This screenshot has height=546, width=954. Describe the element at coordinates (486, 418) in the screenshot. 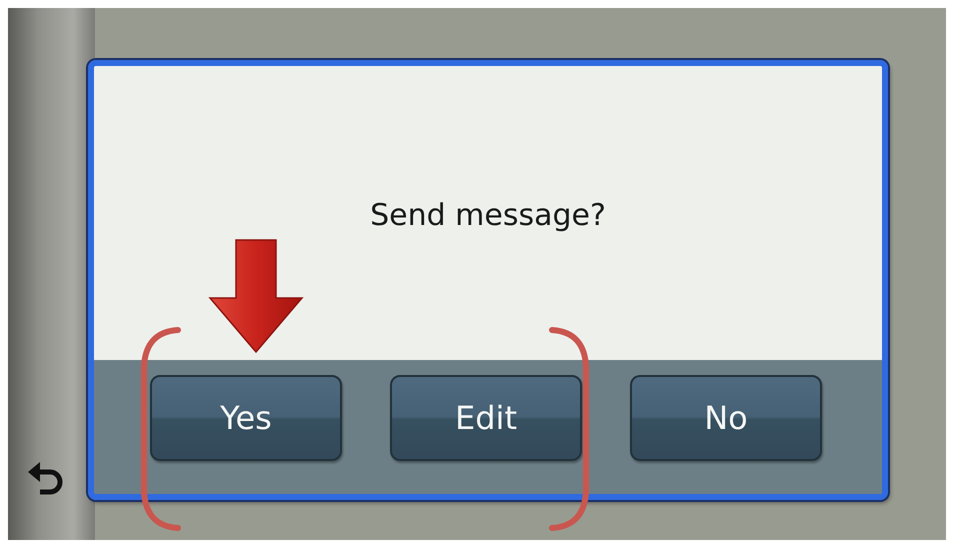

I see `dialog-button: Edit` at that location.